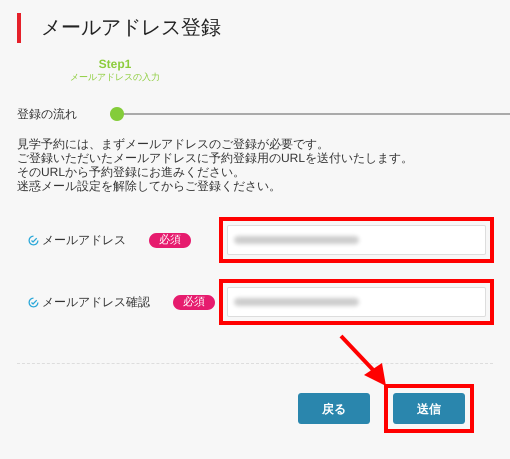 The width and height of the screenshot is (510, 459). Describe the element at coordinates (215, 165) in the screenshot. I see `intro-text: 見学予約には、まずメールアドレスのご登録が必要です。 ご登録いただいたメールアドレスに予約登録用のURLを送付いたします。 そのURLから予約登録にお進みください。 迷惑メール設定を解除してからご登録ください。` at that location.